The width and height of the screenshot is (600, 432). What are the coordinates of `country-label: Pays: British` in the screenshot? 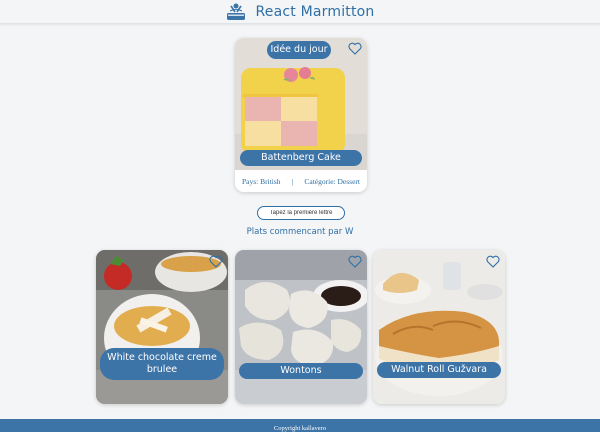 It's located at (261, 181).